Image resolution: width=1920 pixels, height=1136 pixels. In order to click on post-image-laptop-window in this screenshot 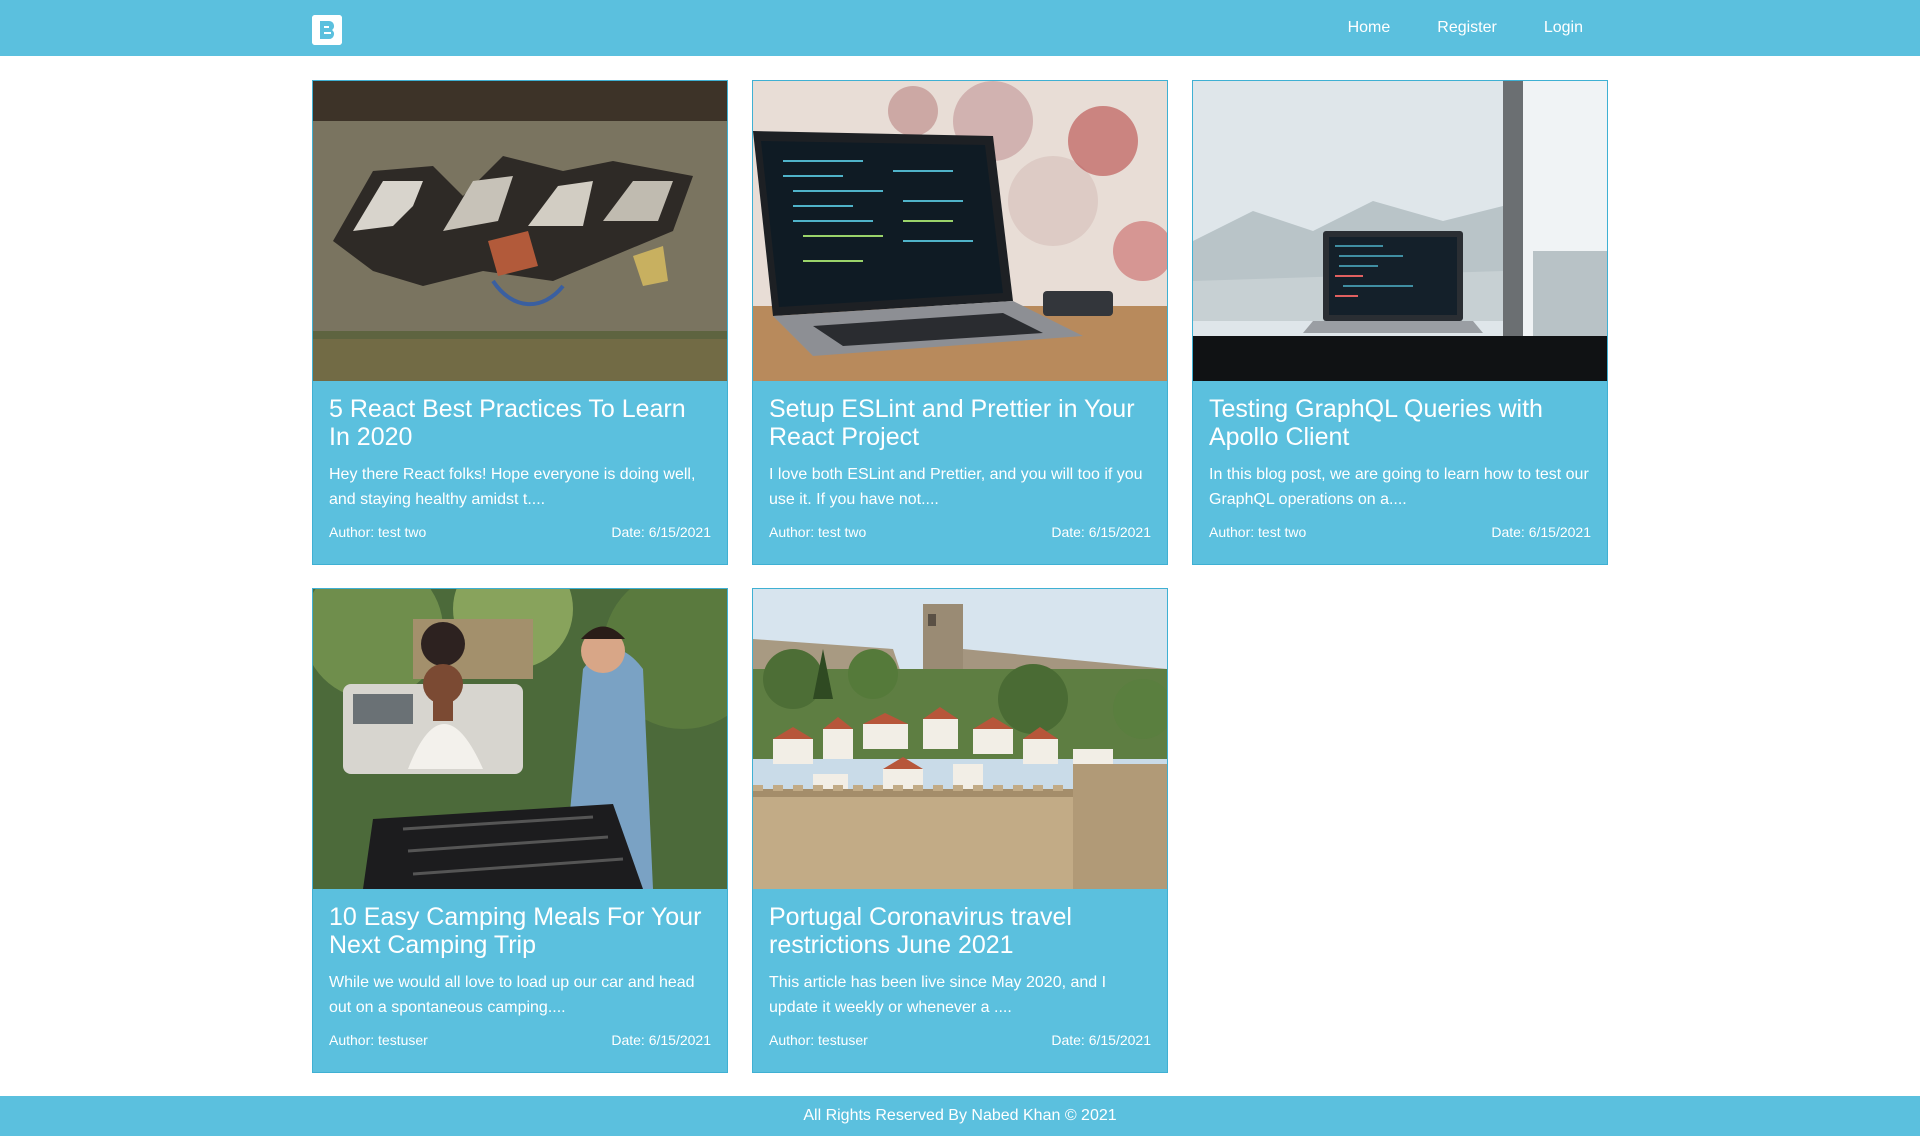, I will do `click(1400, 231)`.